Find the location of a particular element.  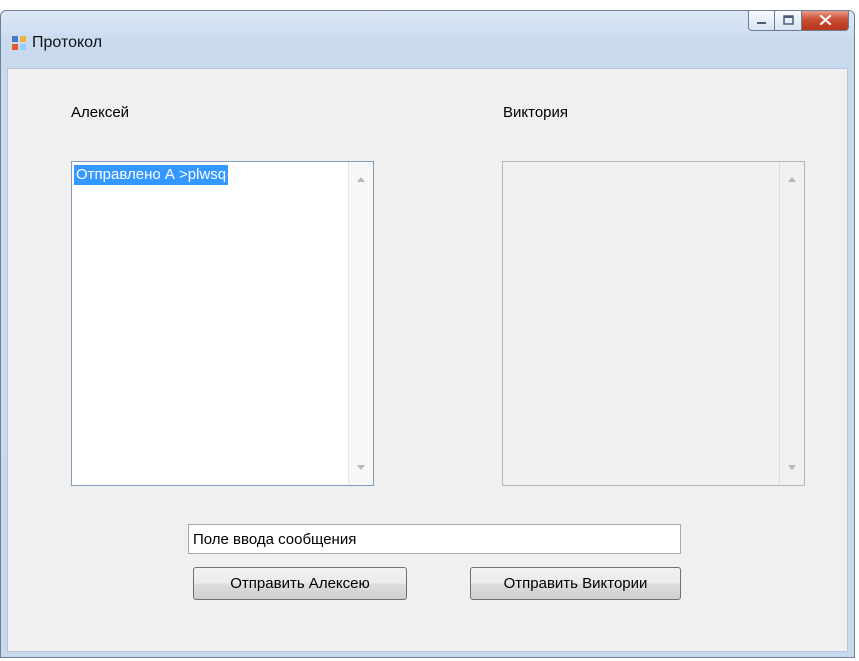

close-icon is located at coordinates (825, 21).